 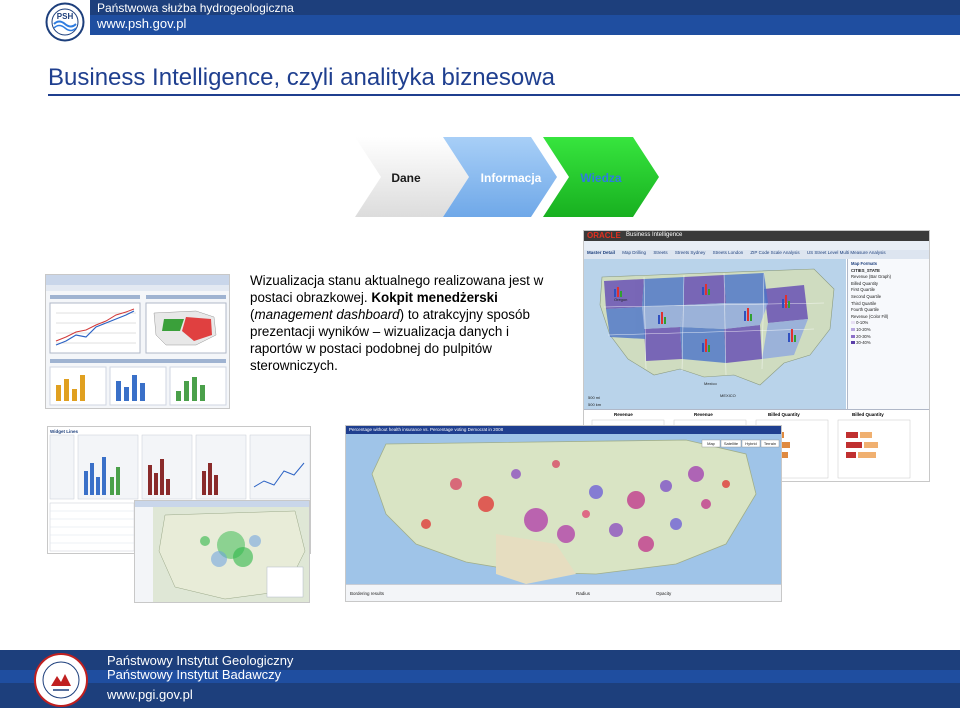 What do you see at coordinates (200, 660) in the screenshot?
I see `footer-institute-name: Państwowy Instytut Geologiczny` at bounding box center [200, 660].